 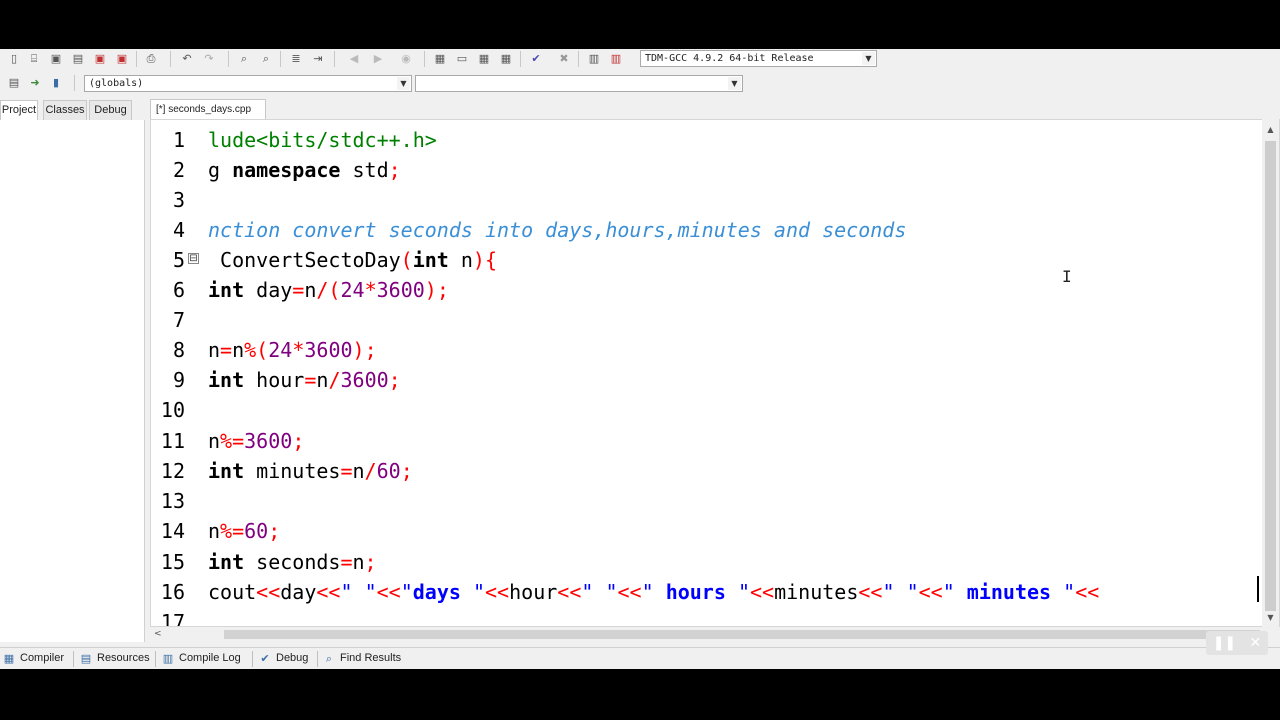 I want to click on horizontal-scrollbar: <, so click(x=706, y=634).